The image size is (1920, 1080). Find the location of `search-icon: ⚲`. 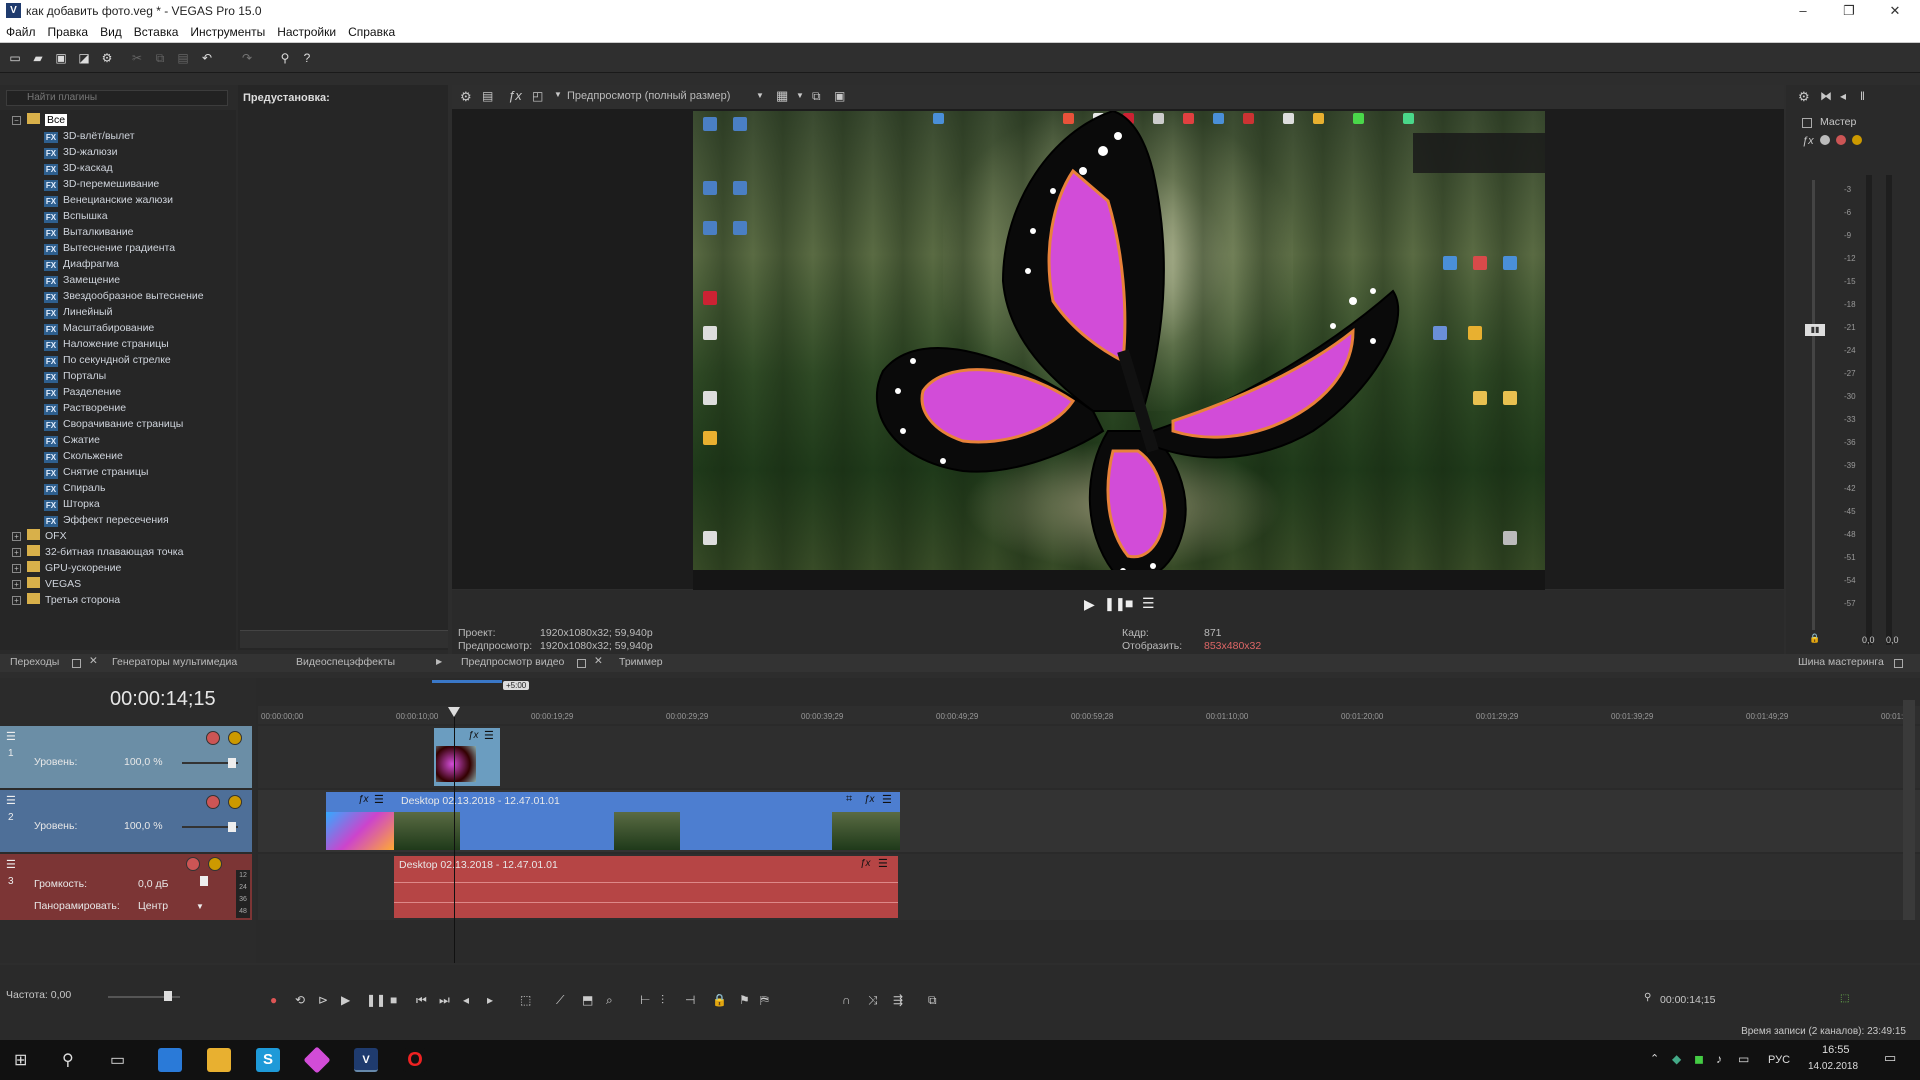

search-icon: ⚲ is located at coordinates (68, 1060).